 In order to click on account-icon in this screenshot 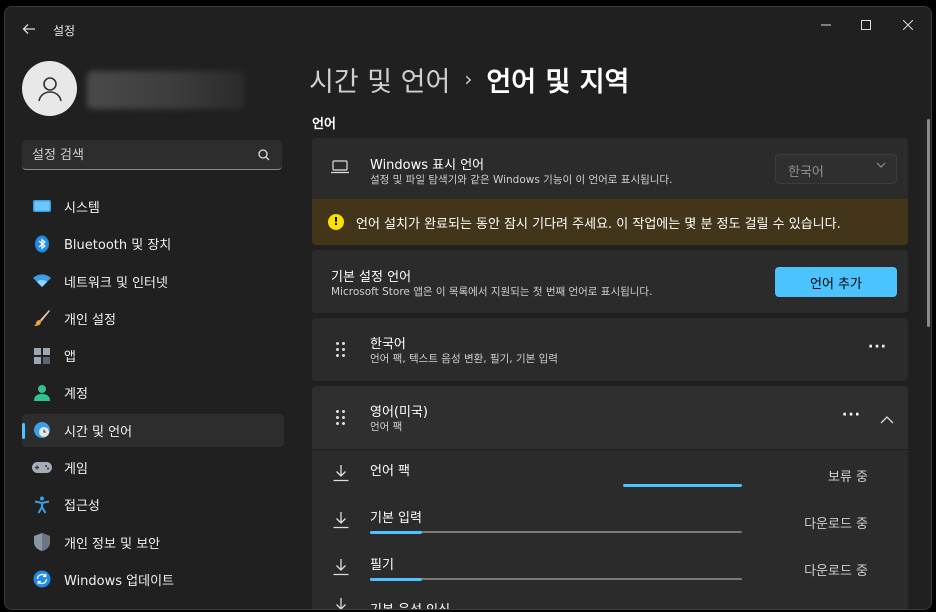, I will do `click(42, 393)`.